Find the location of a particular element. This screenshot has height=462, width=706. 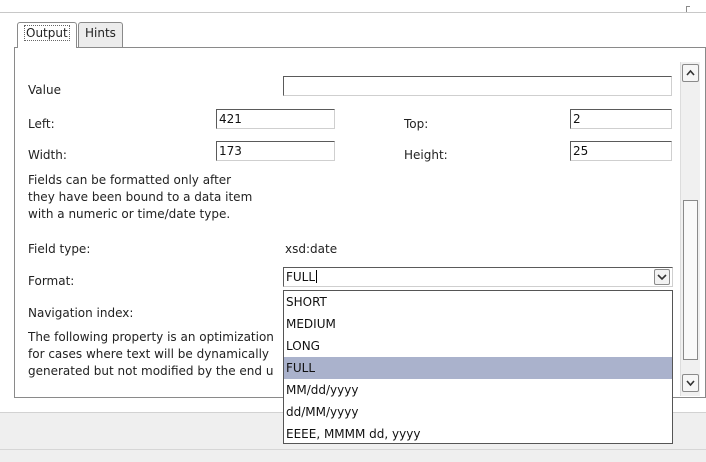

dropdown-option-long-date: EEEE, MMMM dd, yyyy is located at coordinates (478, 434).